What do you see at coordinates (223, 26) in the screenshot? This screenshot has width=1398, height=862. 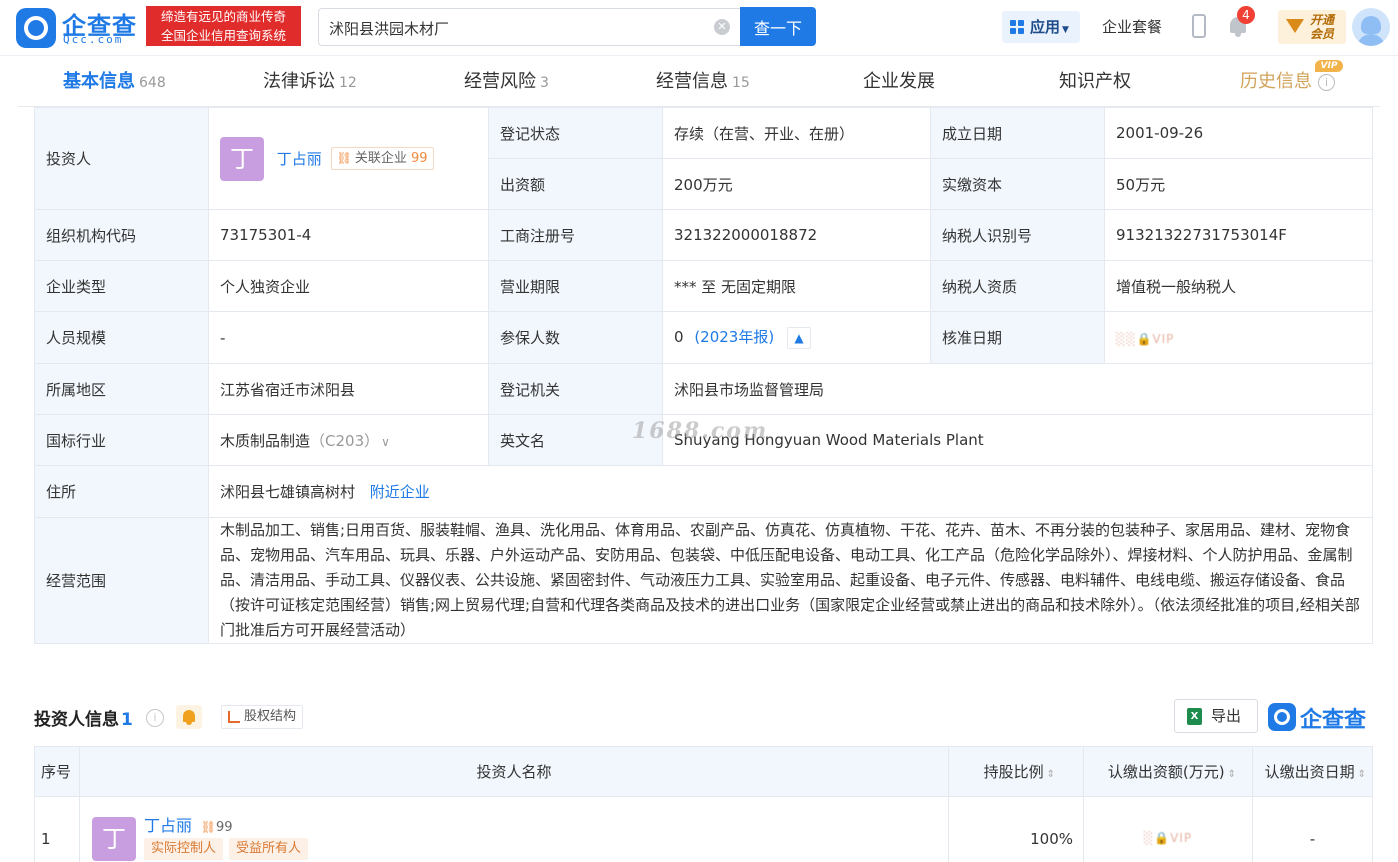 I see `slogan-banner: 缔造有远见的商业传奇 全国企业信用查询系统` at bounding box center [223, 26].